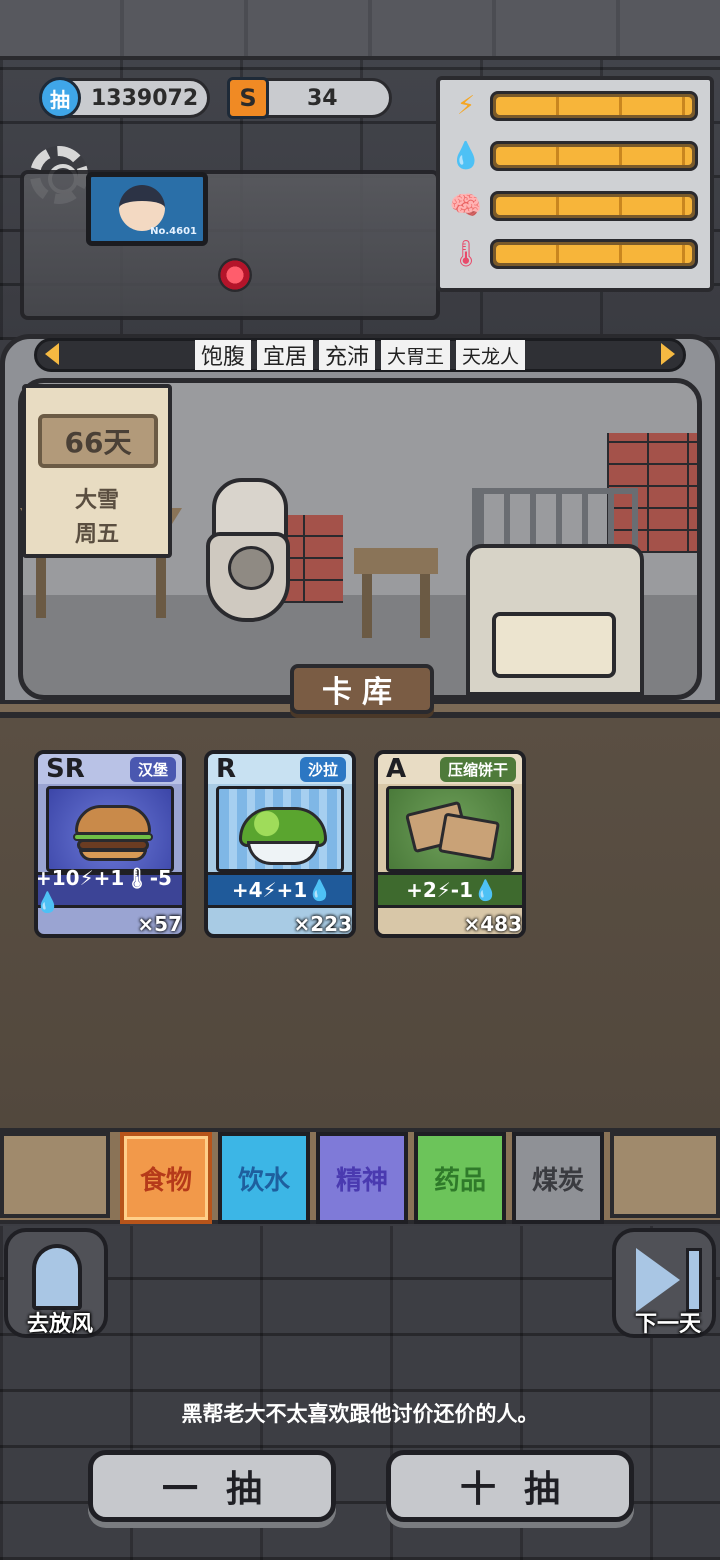  I want to click on prisoner-id: No.4601, so click(173, 231).